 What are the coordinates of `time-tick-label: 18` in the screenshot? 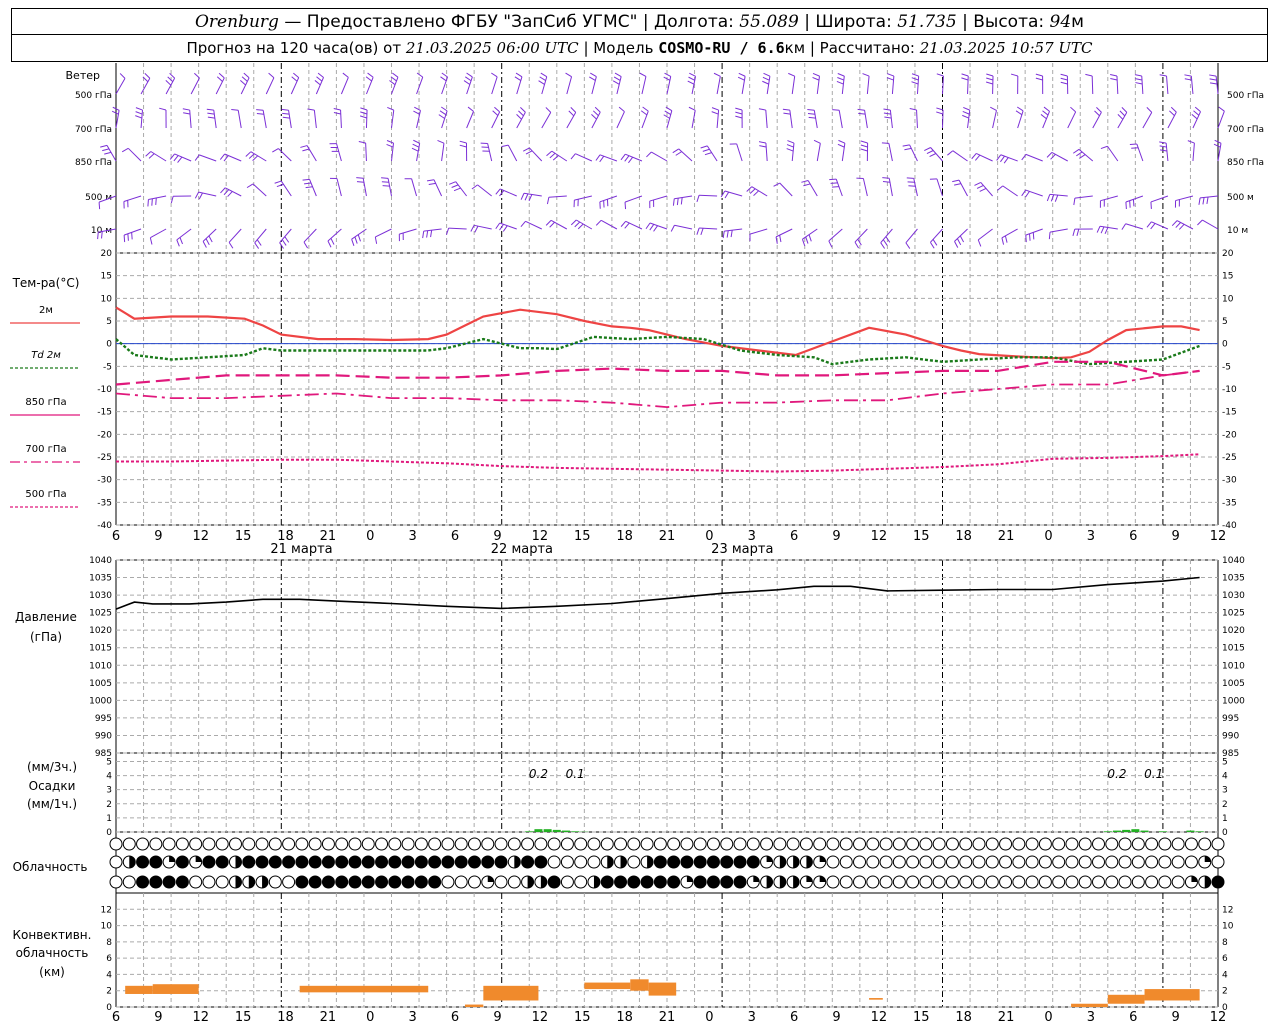 It's located at (285, 1017).